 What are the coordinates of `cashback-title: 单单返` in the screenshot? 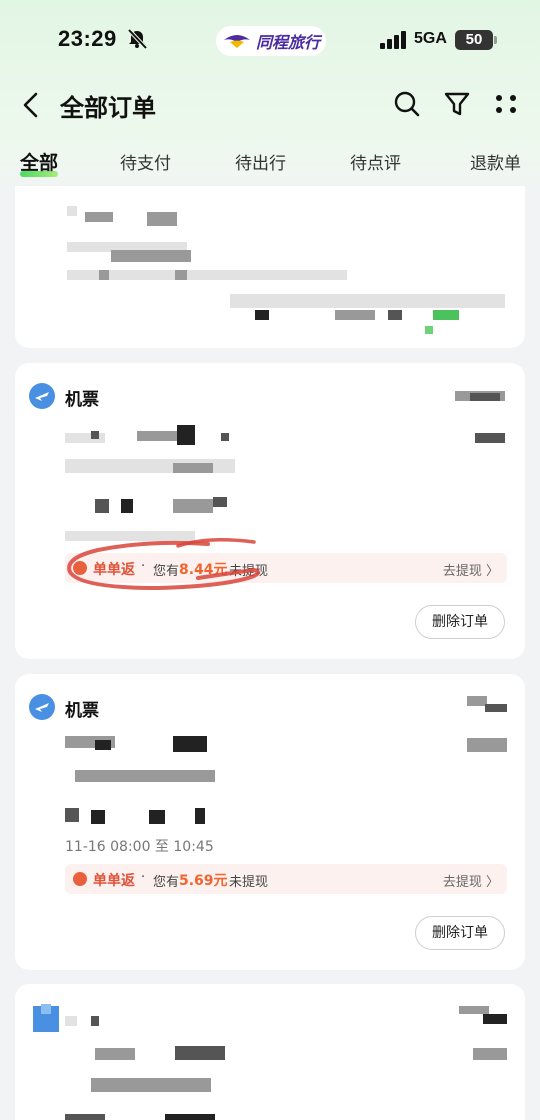 It's located at (114, 881).